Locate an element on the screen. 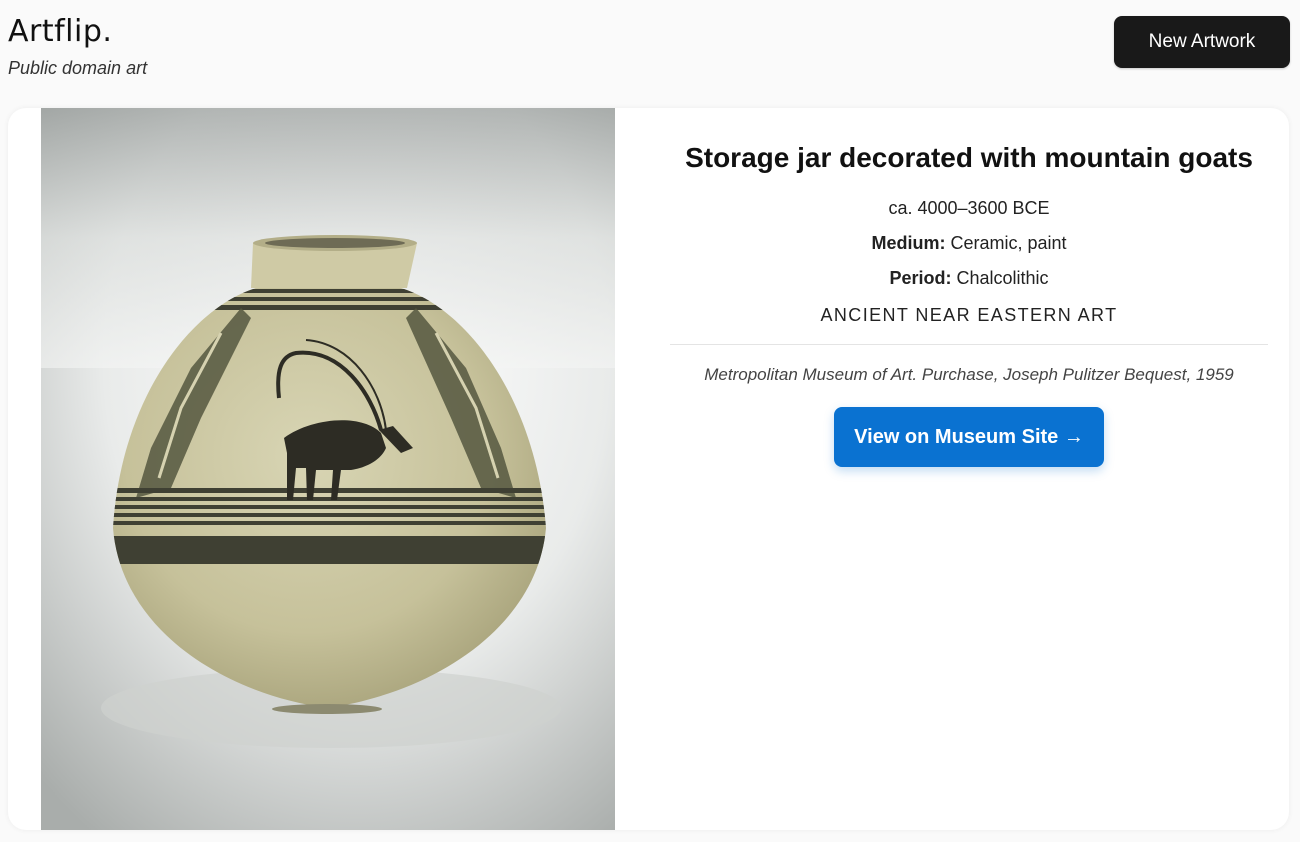 The height and width of the screenshot is (842, 1300). app-tagline: Public domain art is located at coordinates (78, 68).